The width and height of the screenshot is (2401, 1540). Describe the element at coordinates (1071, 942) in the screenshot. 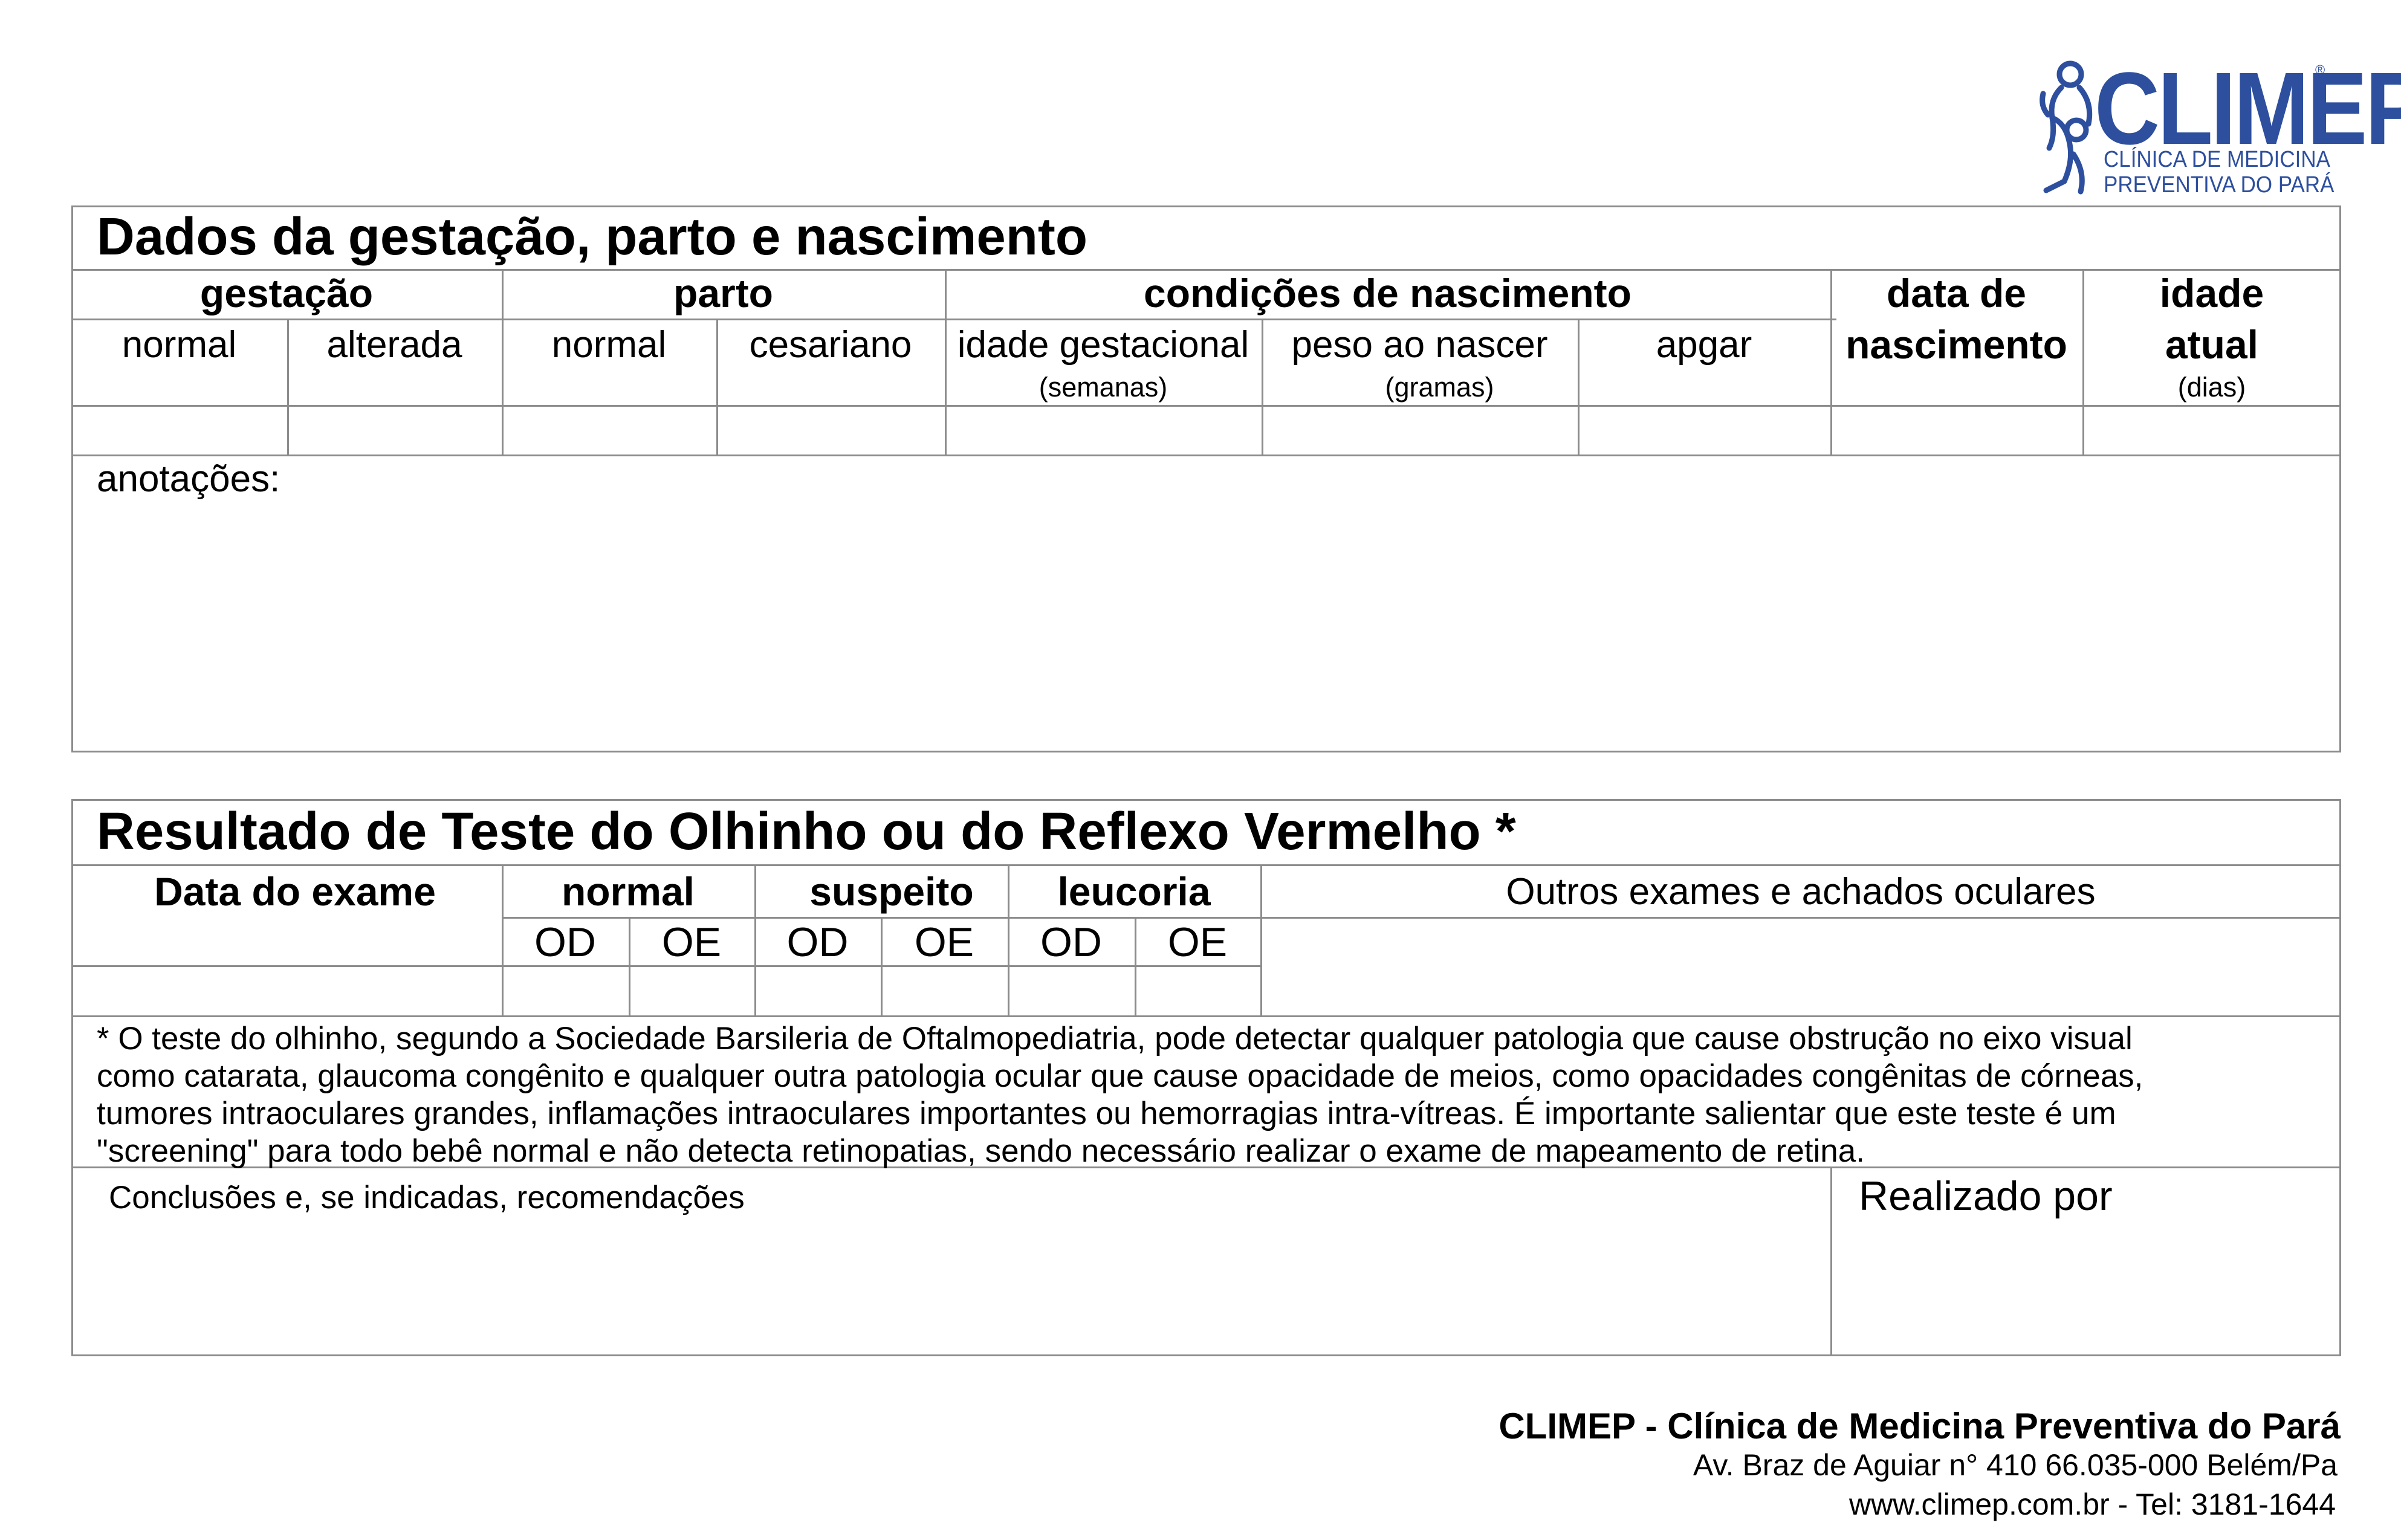

I see `leucoria-od: OD` at that location.